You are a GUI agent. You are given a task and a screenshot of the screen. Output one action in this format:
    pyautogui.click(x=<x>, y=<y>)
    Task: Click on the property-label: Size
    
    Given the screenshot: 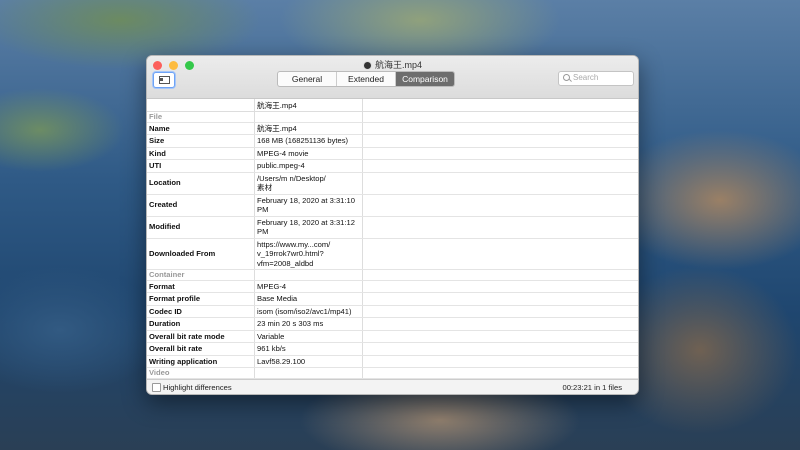 What is the action you would take?
    pyautogui.click(x=201, y=141)
    